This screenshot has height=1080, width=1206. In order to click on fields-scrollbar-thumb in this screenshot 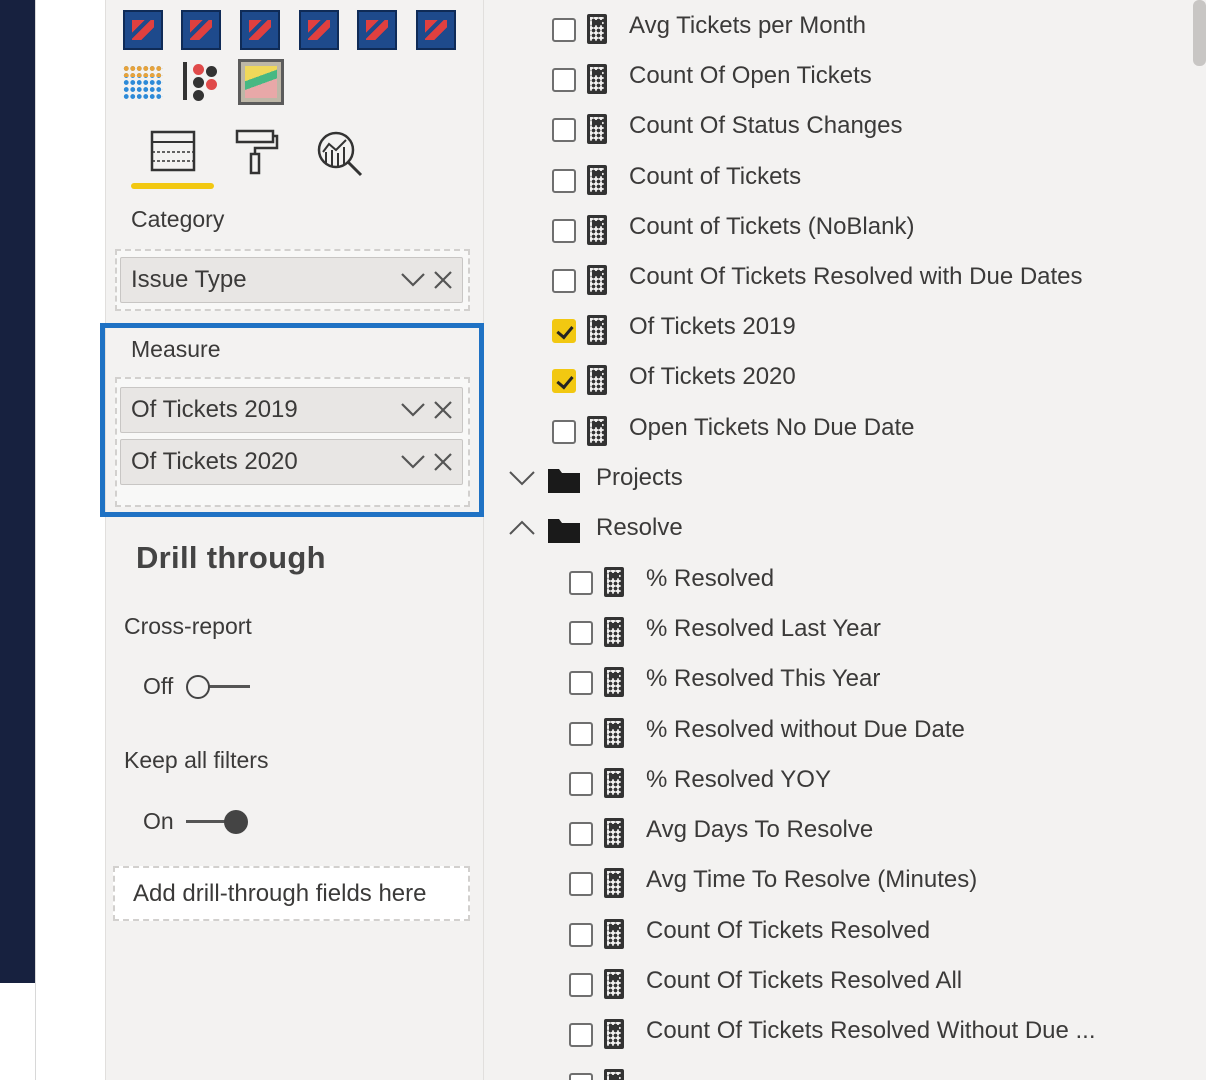, I will do `click(1199, 33)`.